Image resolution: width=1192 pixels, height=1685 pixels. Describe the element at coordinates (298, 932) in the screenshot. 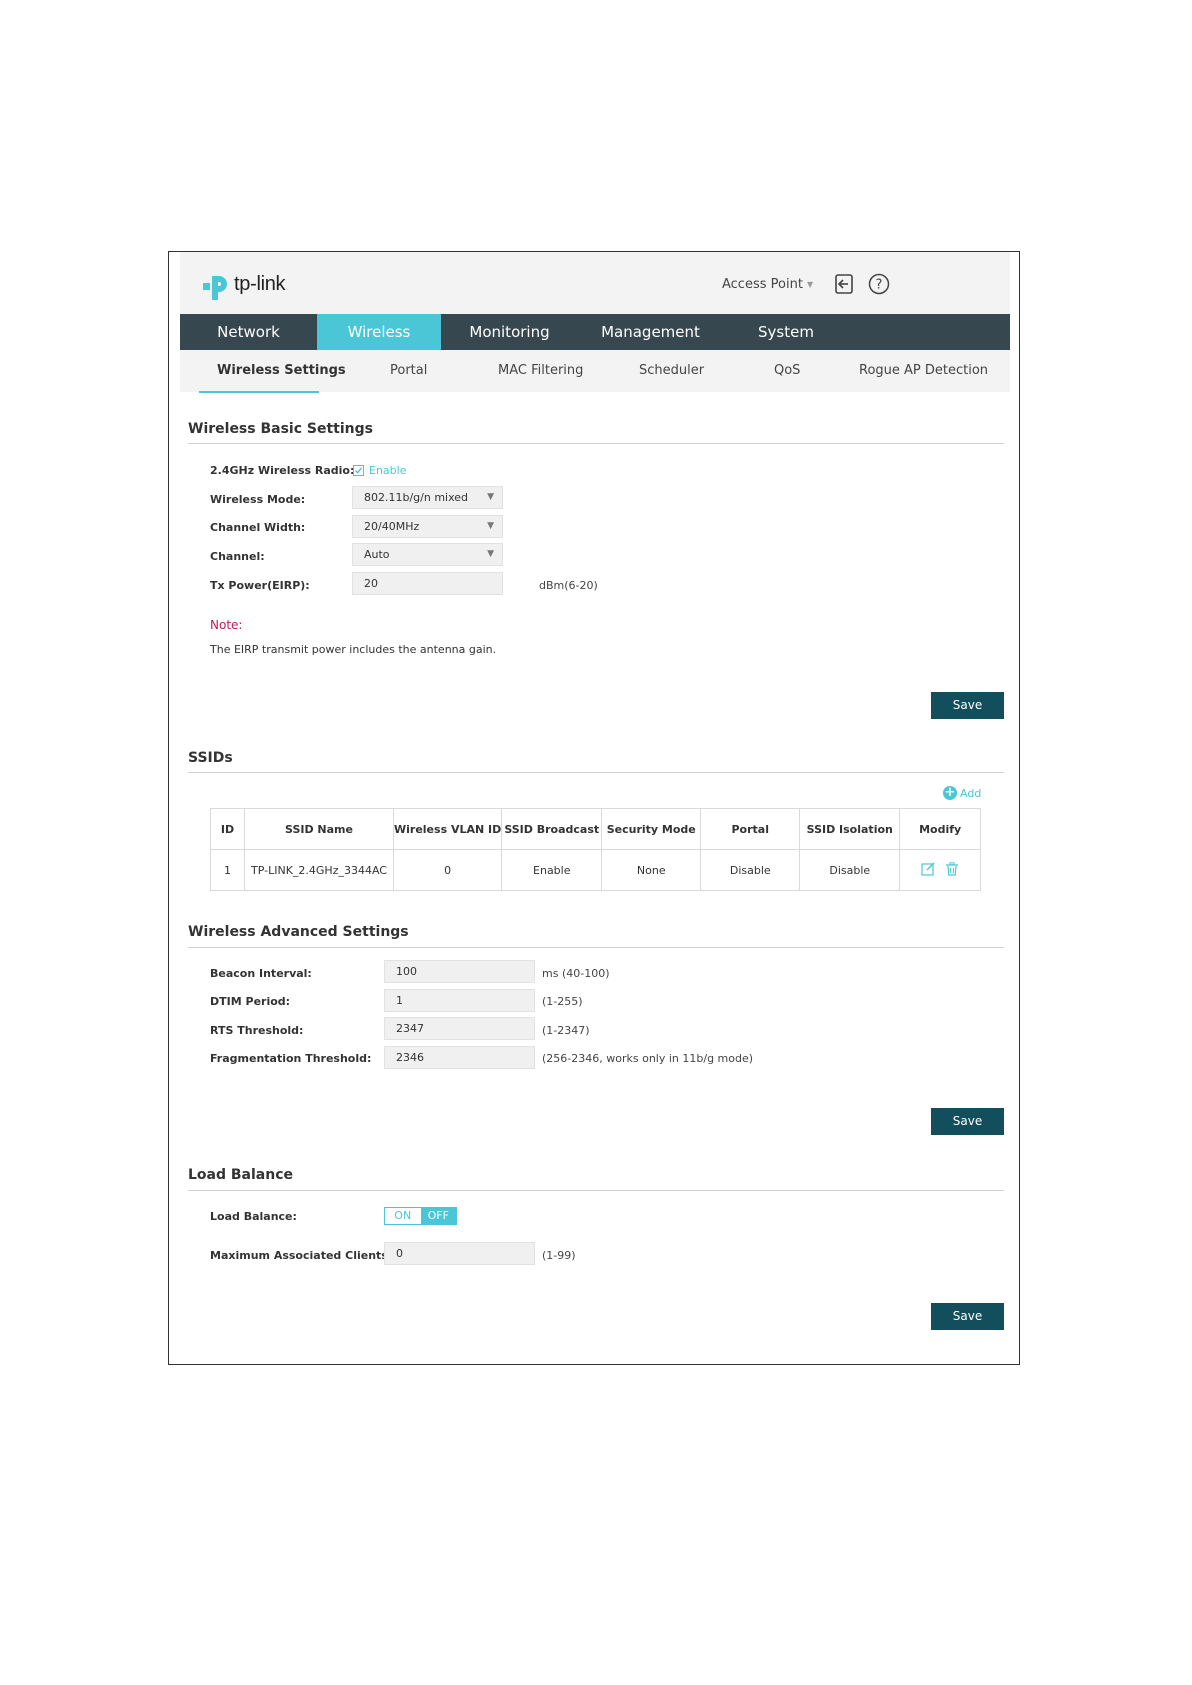

I see `advanced-settings-title: Wireless Advanced Settings` at that location.